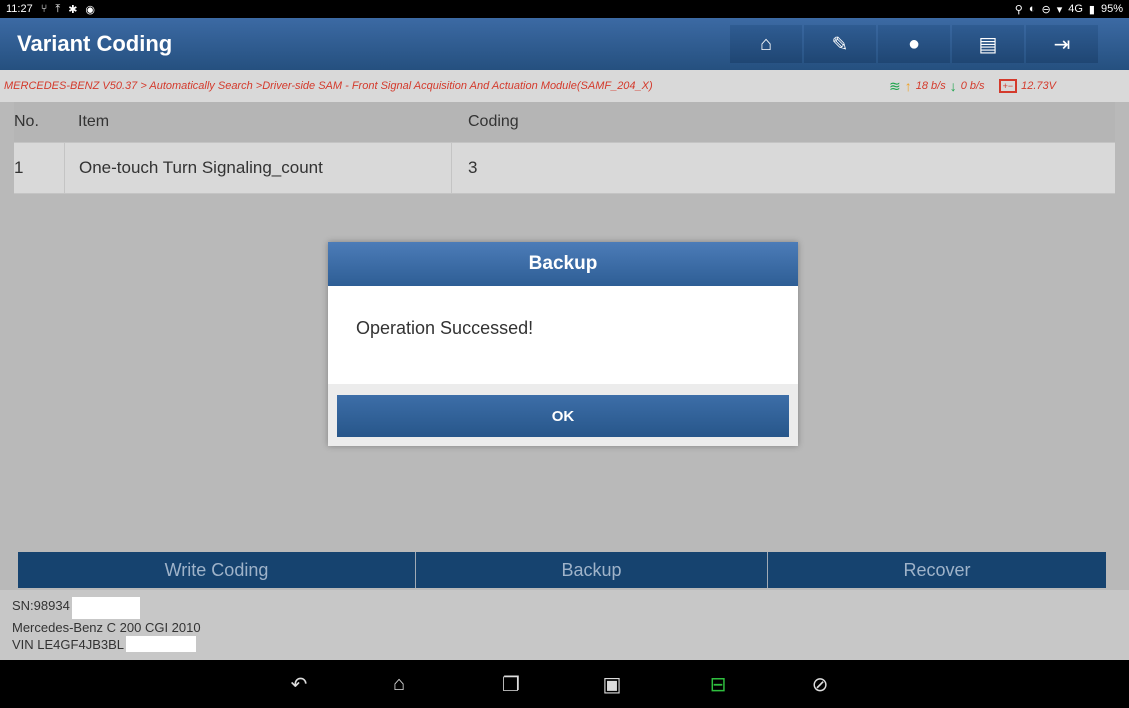  I want to click on print-icon: ▤, so click(988, 44).